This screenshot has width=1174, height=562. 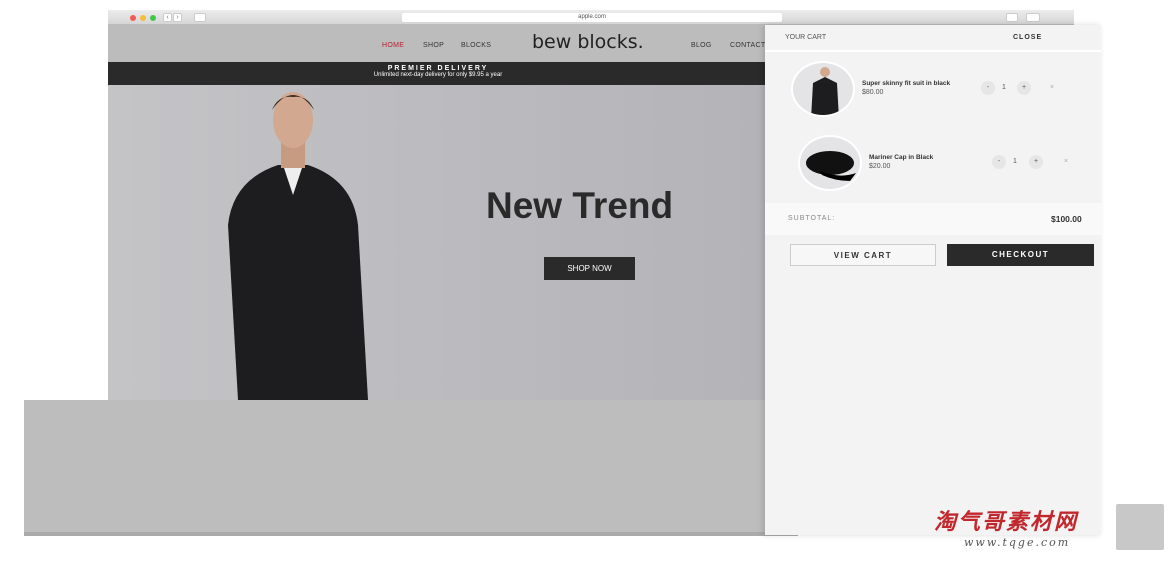 What do you see at coordinates (476, 45) in the screenshot?
I see `nav-blocks: BLOCKS` at bounding box center [476, 45].